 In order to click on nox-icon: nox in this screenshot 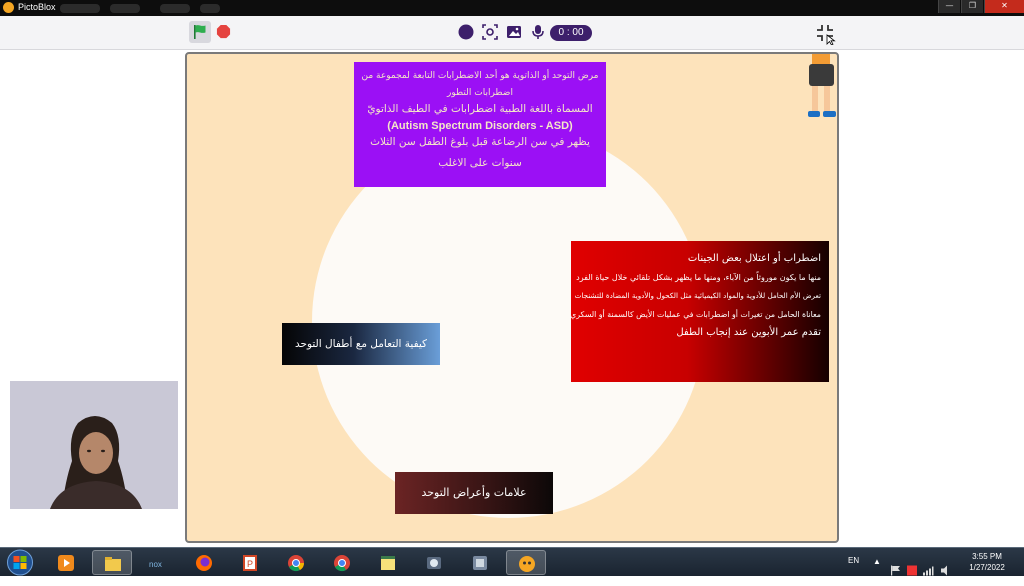, I will do `click(158, 562)`.